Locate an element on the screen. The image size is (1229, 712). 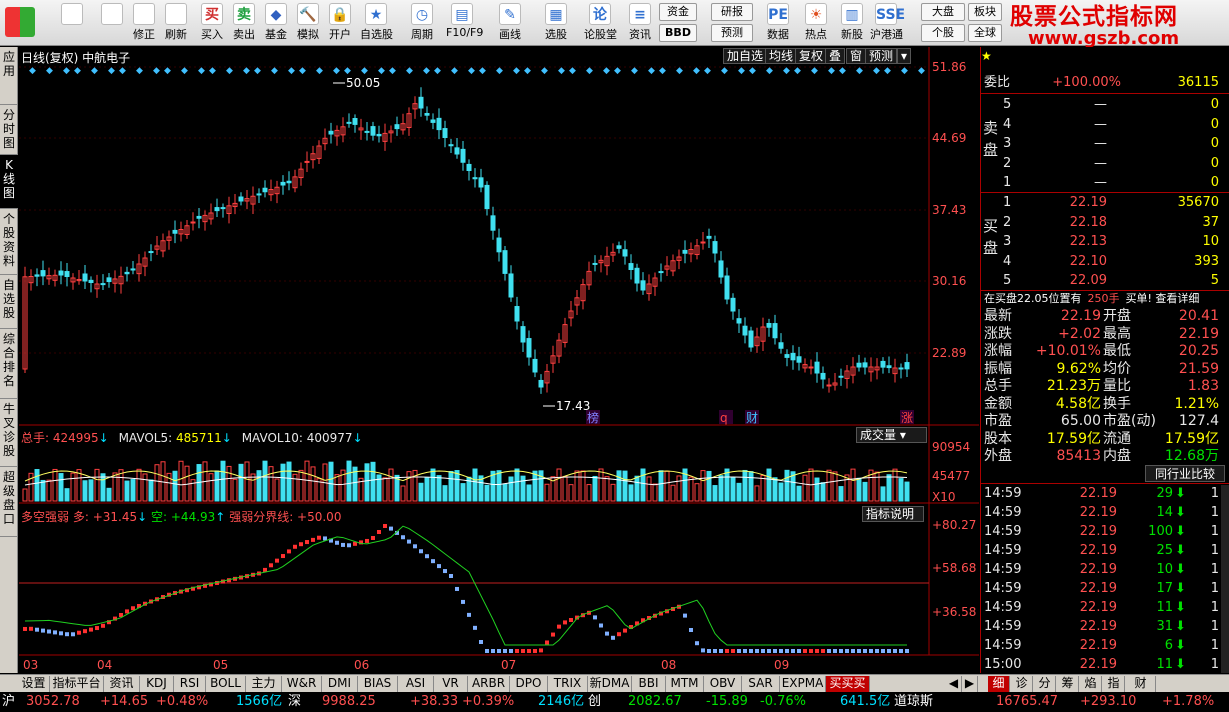
yanbao-button: 研报 is located at coordinates (732, 12).